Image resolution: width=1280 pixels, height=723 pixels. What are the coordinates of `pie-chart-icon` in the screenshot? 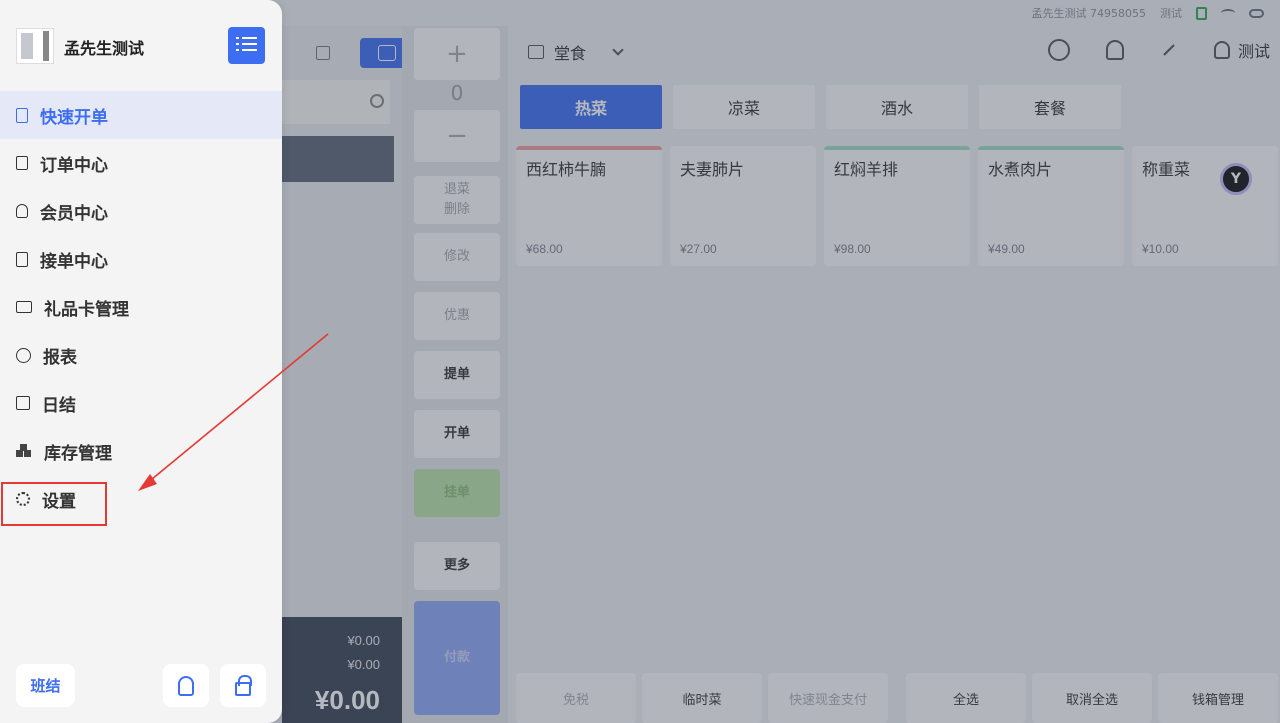 It's located at (23, 355).